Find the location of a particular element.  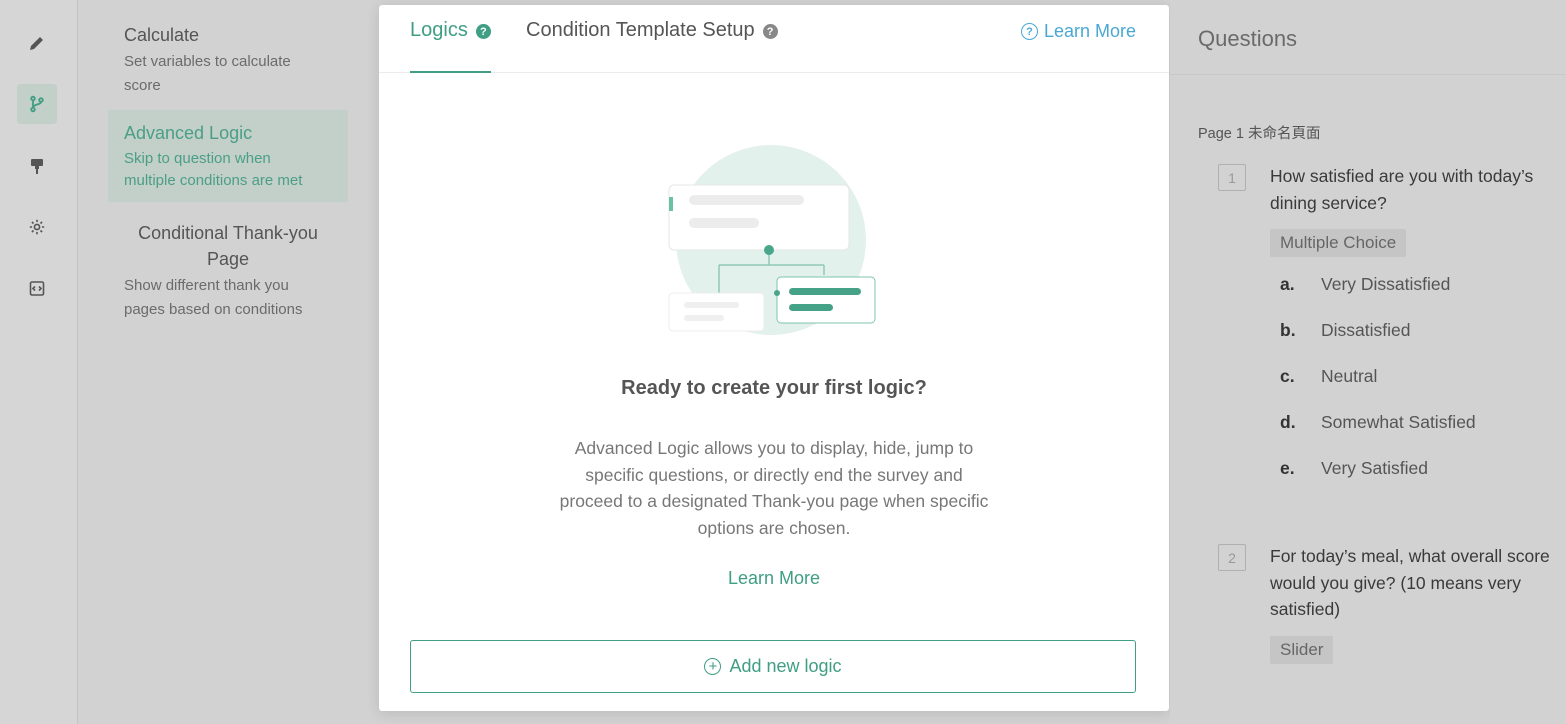

learn-more-link-top: ? Learn More is located at coordinates (1078, 31).